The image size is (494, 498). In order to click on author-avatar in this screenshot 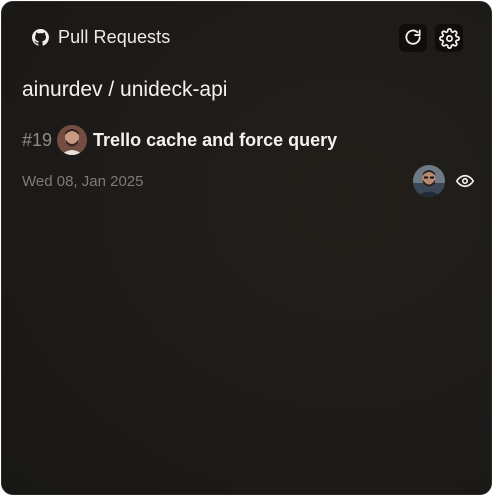, I will do `click(72, 140)`.